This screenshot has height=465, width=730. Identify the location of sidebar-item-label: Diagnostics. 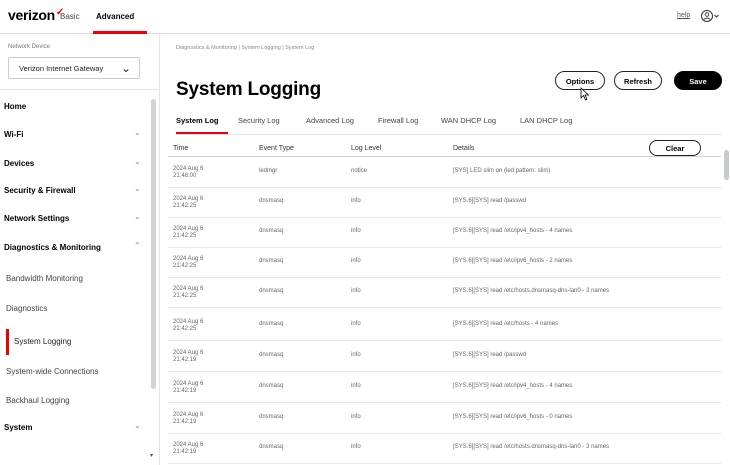
(27, 308).